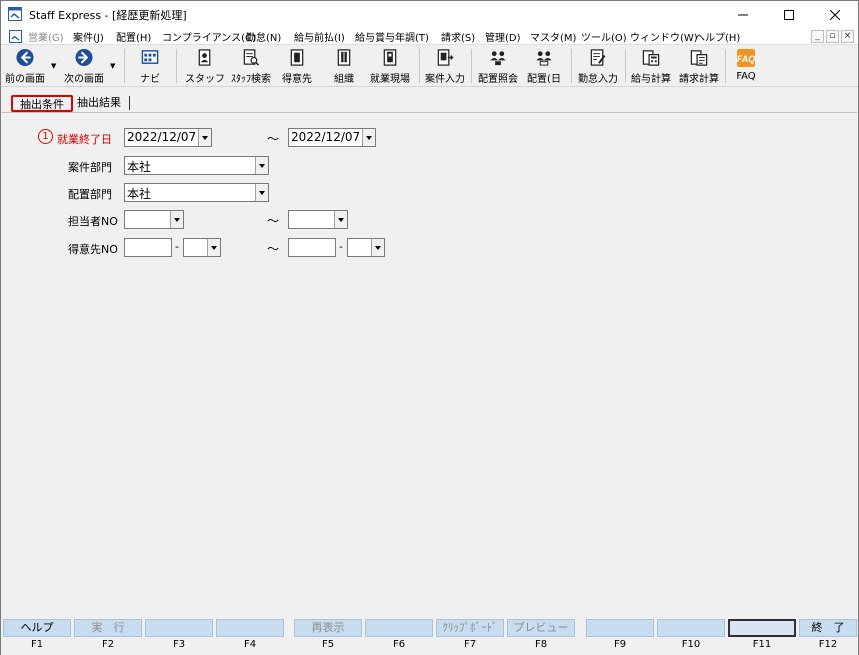  Describe the element at coordinates (263, 36) in the screenshot. I see `menu-attendance: 勤怠(N)` at that location.